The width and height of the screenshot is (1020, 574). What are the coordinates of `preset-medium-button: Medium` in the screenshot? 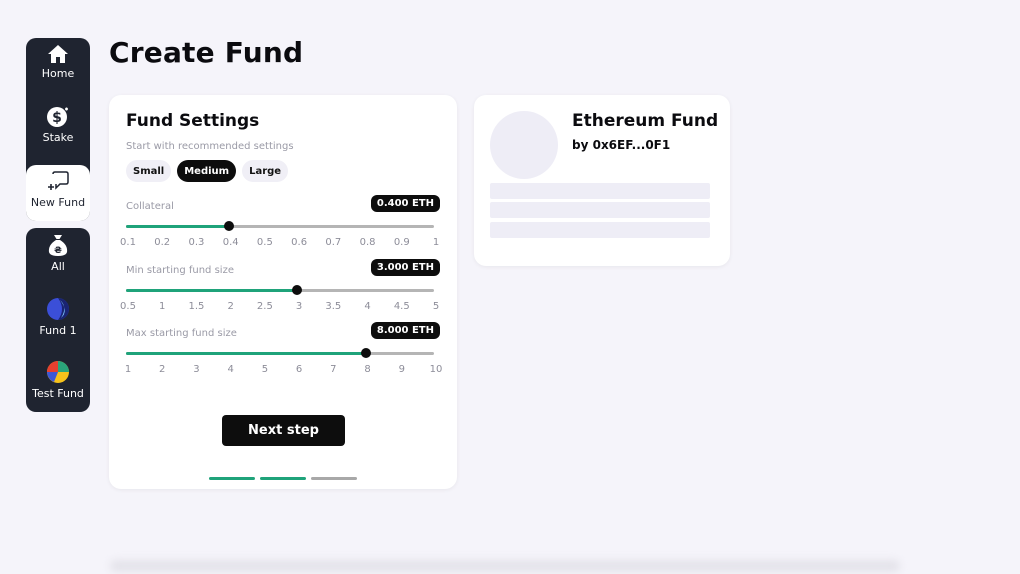 It's located at (207, 171).